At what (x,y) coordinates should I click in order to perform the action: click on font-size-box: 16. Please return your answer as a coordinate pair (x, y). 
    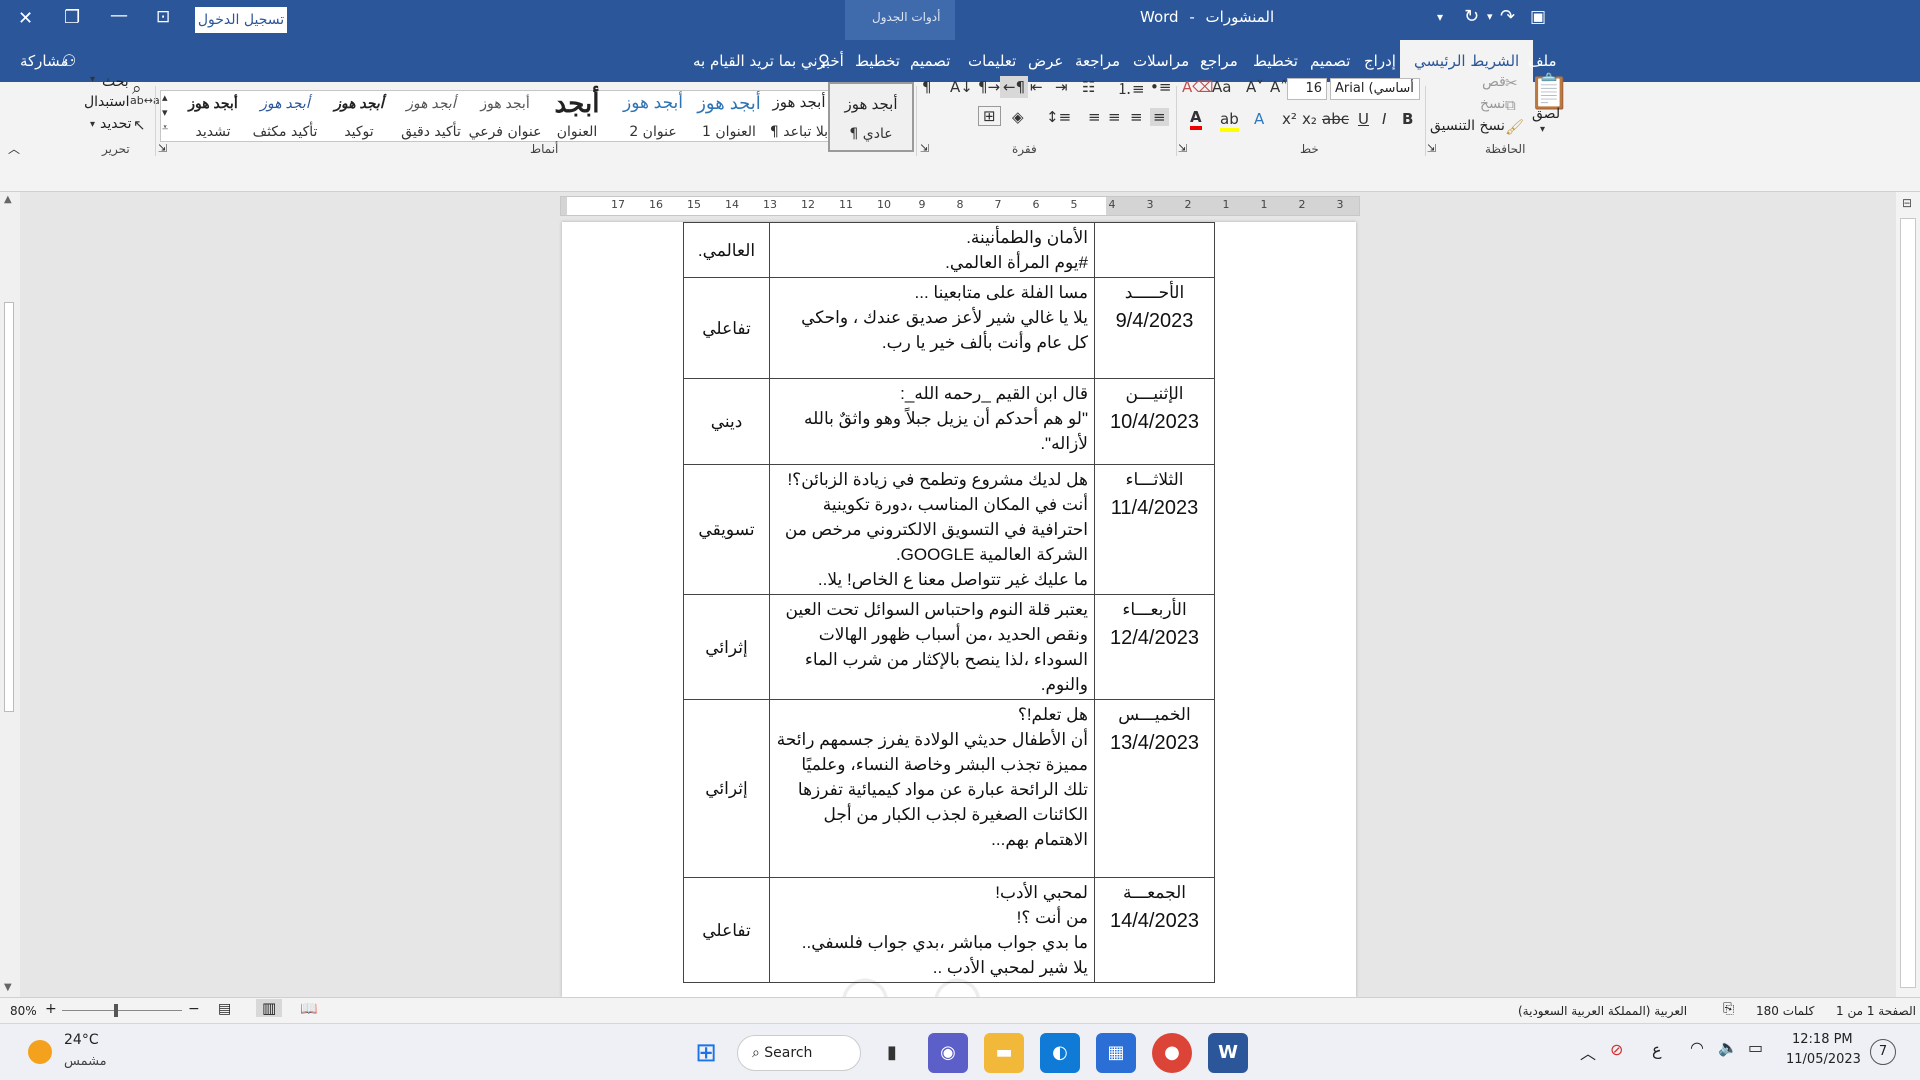
    Looking at the image, I should click on (1307, 89).